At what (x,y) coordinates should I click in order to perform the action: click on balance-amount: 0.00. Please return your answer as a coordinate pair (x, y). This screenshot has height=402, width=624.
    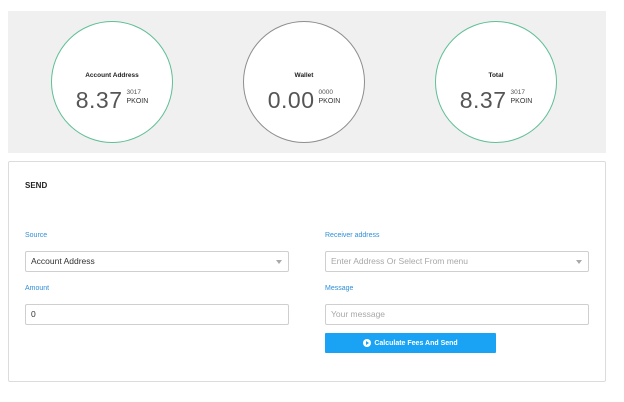
    Looking at the image, I should click on (291, 100).